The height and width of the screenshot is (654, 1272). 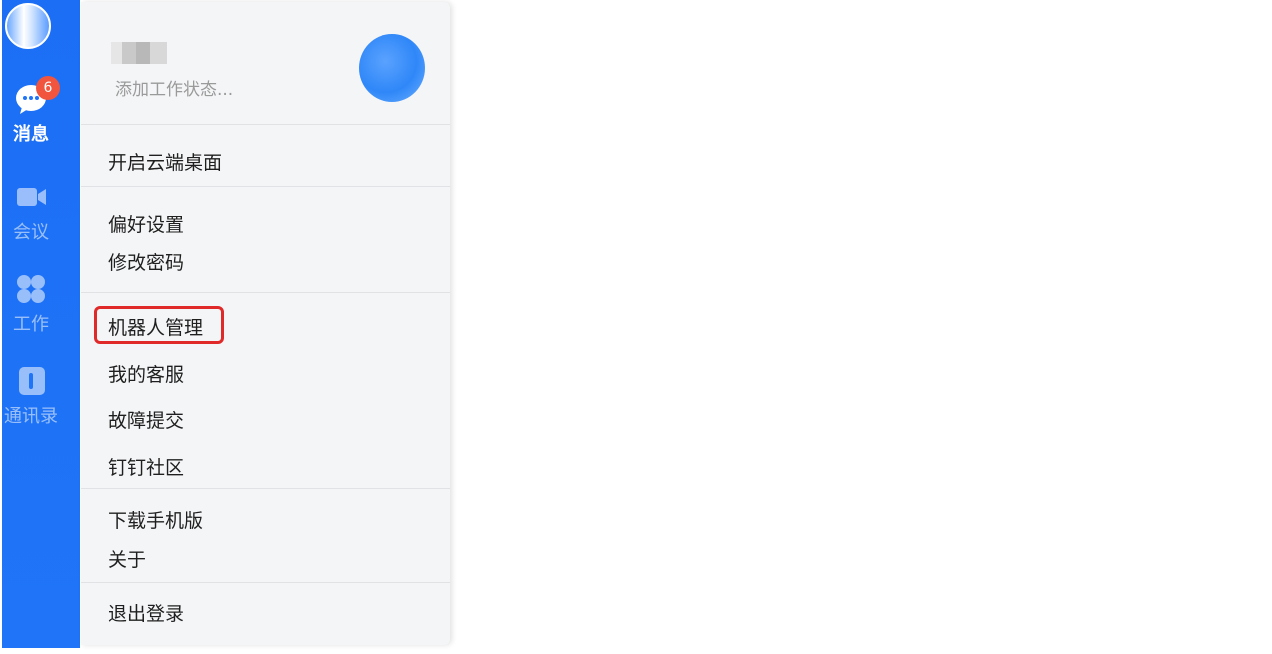 I want to click on menu-item-about: 关于, so click(x=127, y=558).